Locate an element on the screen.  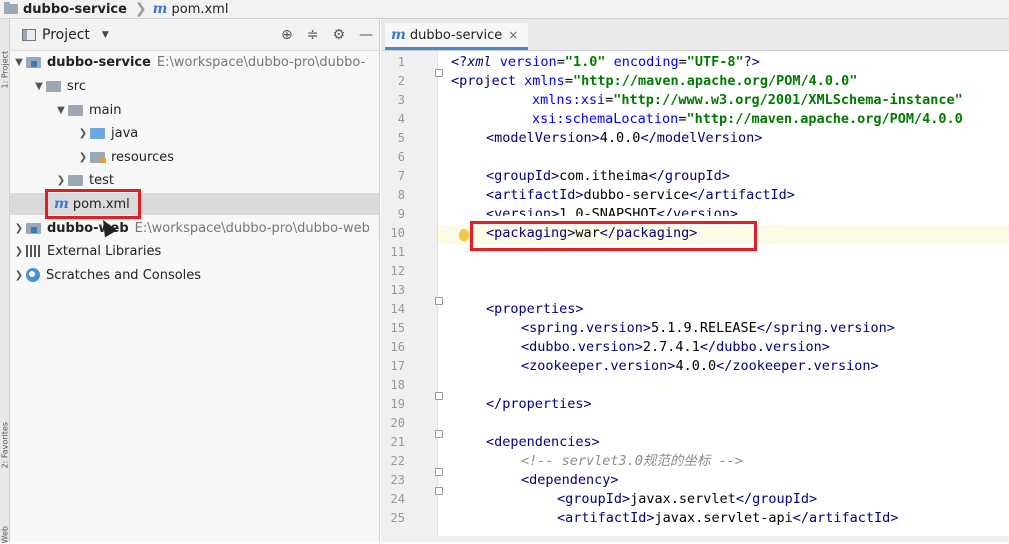
line-number: 10 is located at coordinates (397, 233).